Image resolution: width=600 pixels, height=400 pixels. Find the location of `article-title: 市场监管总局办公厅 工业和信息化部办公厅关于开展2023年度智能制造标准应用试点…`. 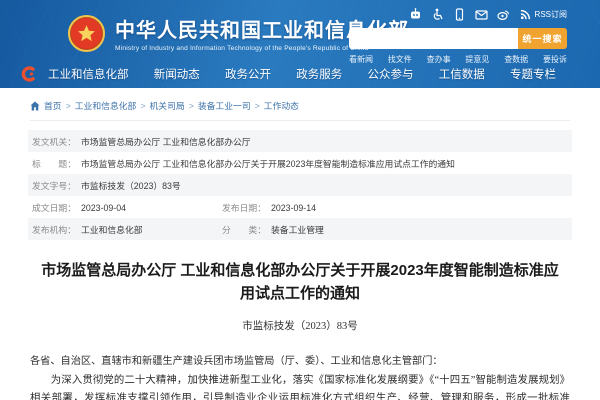

article-title: 市场监管总局办公厅 工业和信息化部办公厅关于开展2023年度智能制造标准应用试点… is located at coordinates (300, 282).